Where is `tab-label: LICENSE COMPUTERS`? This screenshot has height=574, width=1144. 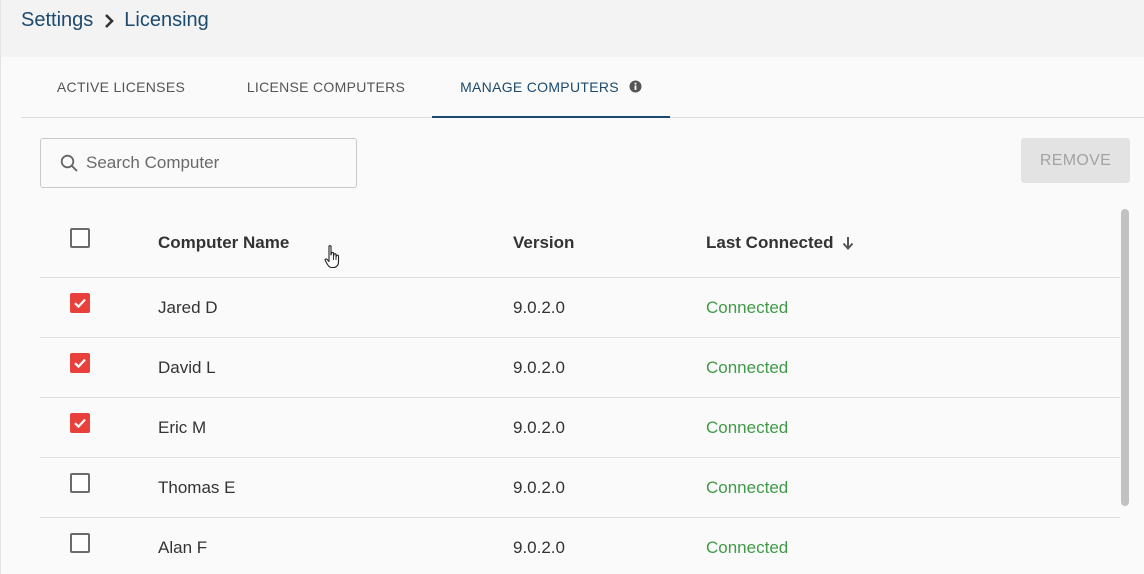
tab-label: LICENSE COMPUTERS is located at coordinates (326, 87).